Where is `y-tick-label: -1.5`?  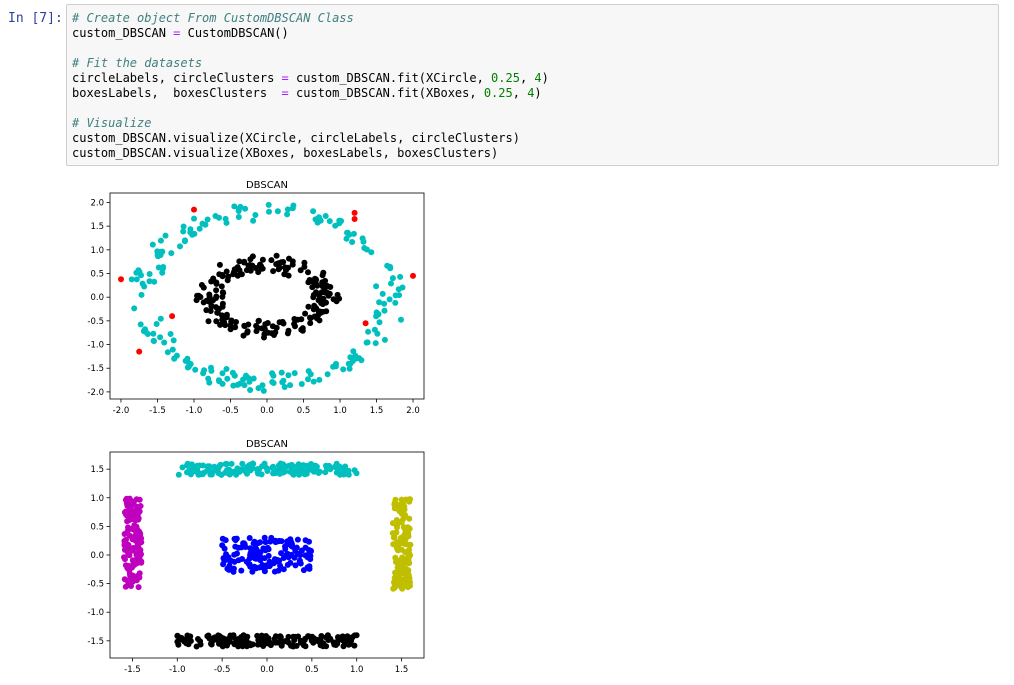 y-tick-label: -1.5 is located at coordinates (95, 369).